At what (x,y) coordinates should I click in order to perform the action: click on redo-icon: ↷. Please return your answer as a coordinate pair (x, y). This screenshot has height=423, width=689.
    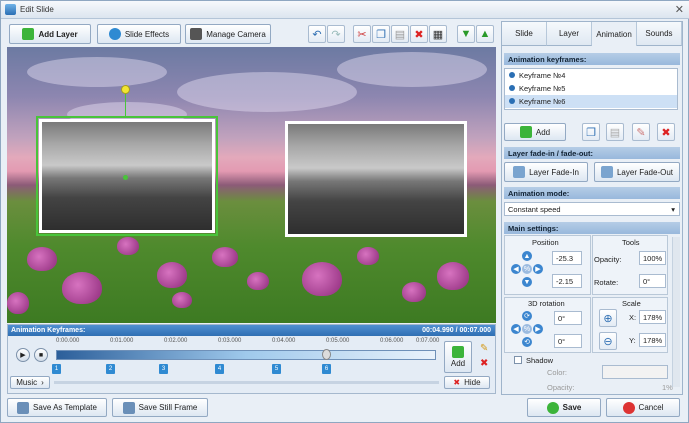
    Looking at the image, I should click on (336, 34).